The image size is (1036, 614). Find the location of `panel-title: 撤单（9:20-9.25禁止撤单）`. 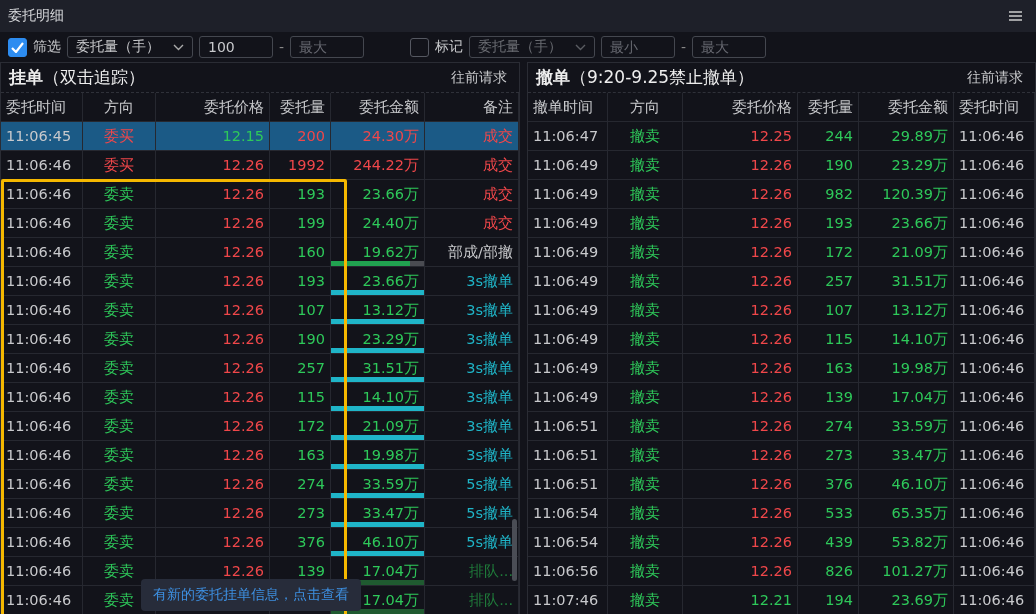

panel-title: 撤单（9:20-9.25禁止撤单） is located at coordinates (645, 77).